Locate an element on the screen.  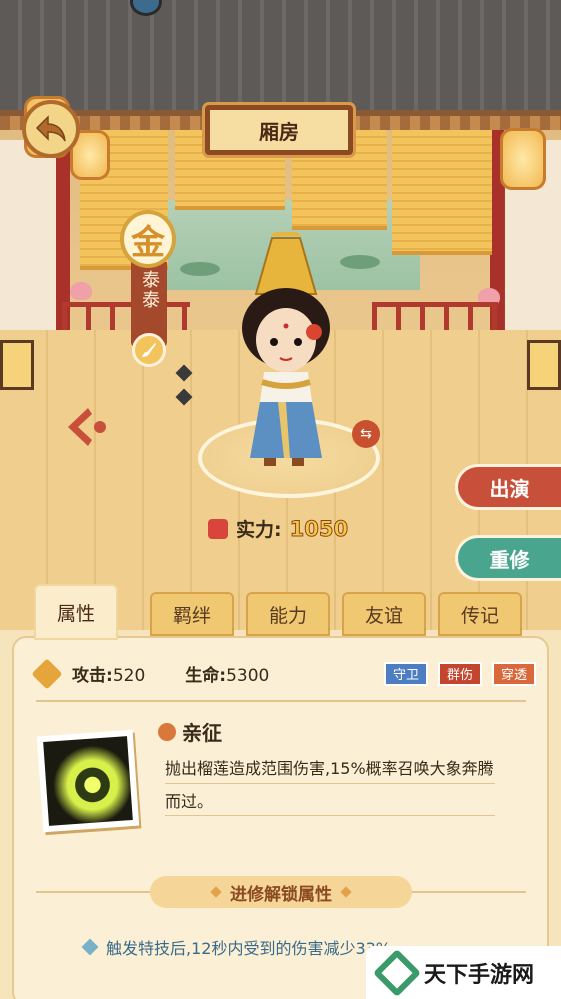
roof-tiles is located at coordinates (280, 65).